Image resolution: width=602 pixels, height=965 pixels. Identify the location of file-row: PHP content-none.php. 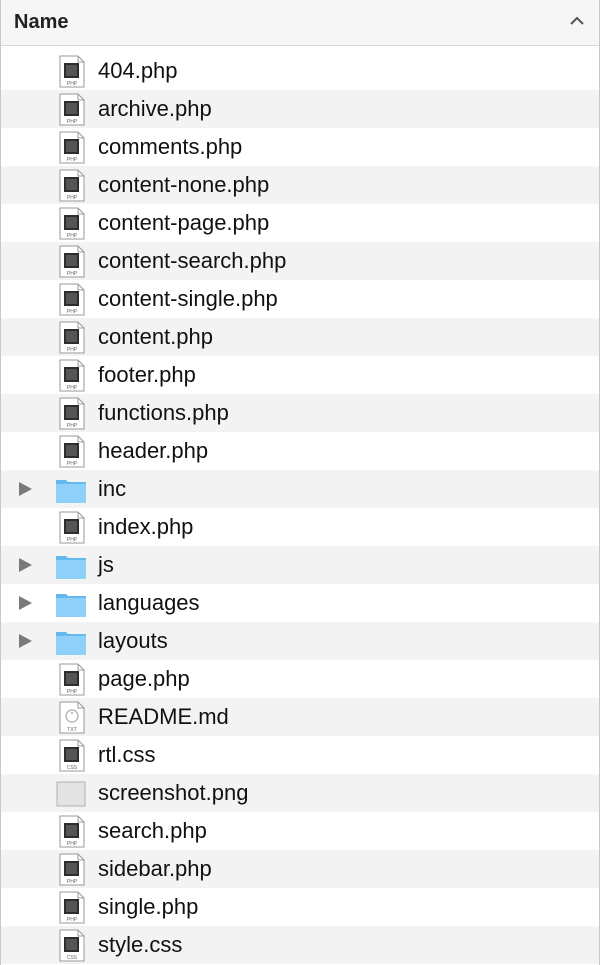
(300, 185).